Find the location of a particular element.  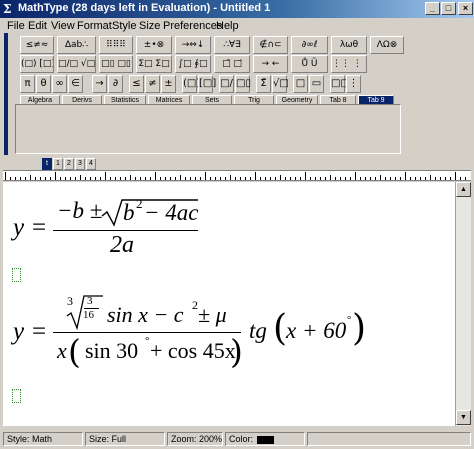

mini-toolbar-1: 1 is located at coordinates (58, 164).